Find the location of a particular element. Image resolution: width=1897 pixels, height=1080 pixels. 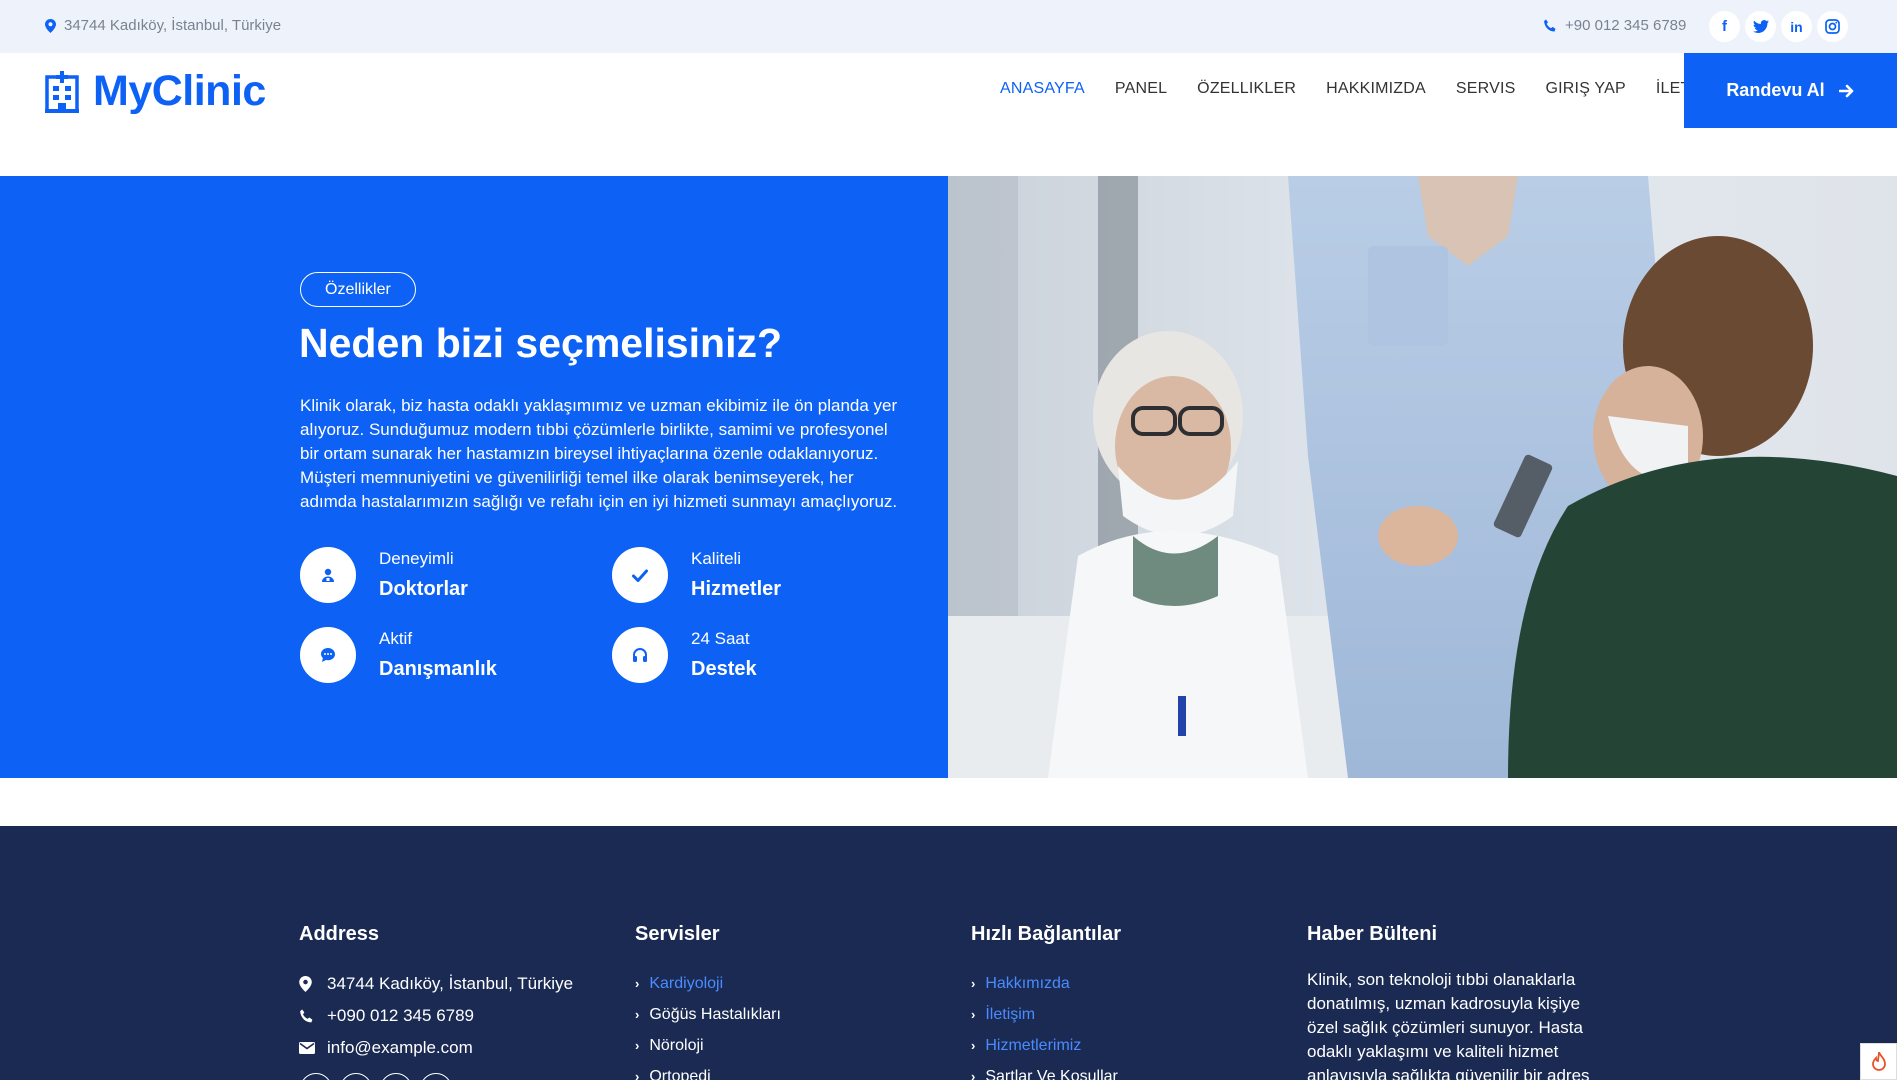

linkedin-icon is located at coordinates (396, 1076).